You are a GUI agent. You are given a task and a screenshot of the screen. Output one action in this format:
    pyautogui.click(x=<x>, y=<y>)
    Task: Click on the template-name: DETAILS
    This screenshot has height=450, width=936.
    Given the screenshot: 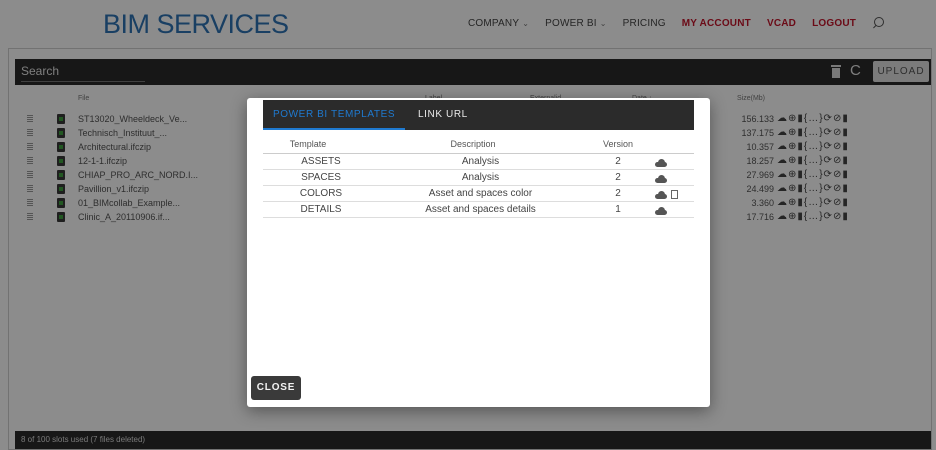 What is the action you would take?
    pyautogui.click(x=321, y=209)
    